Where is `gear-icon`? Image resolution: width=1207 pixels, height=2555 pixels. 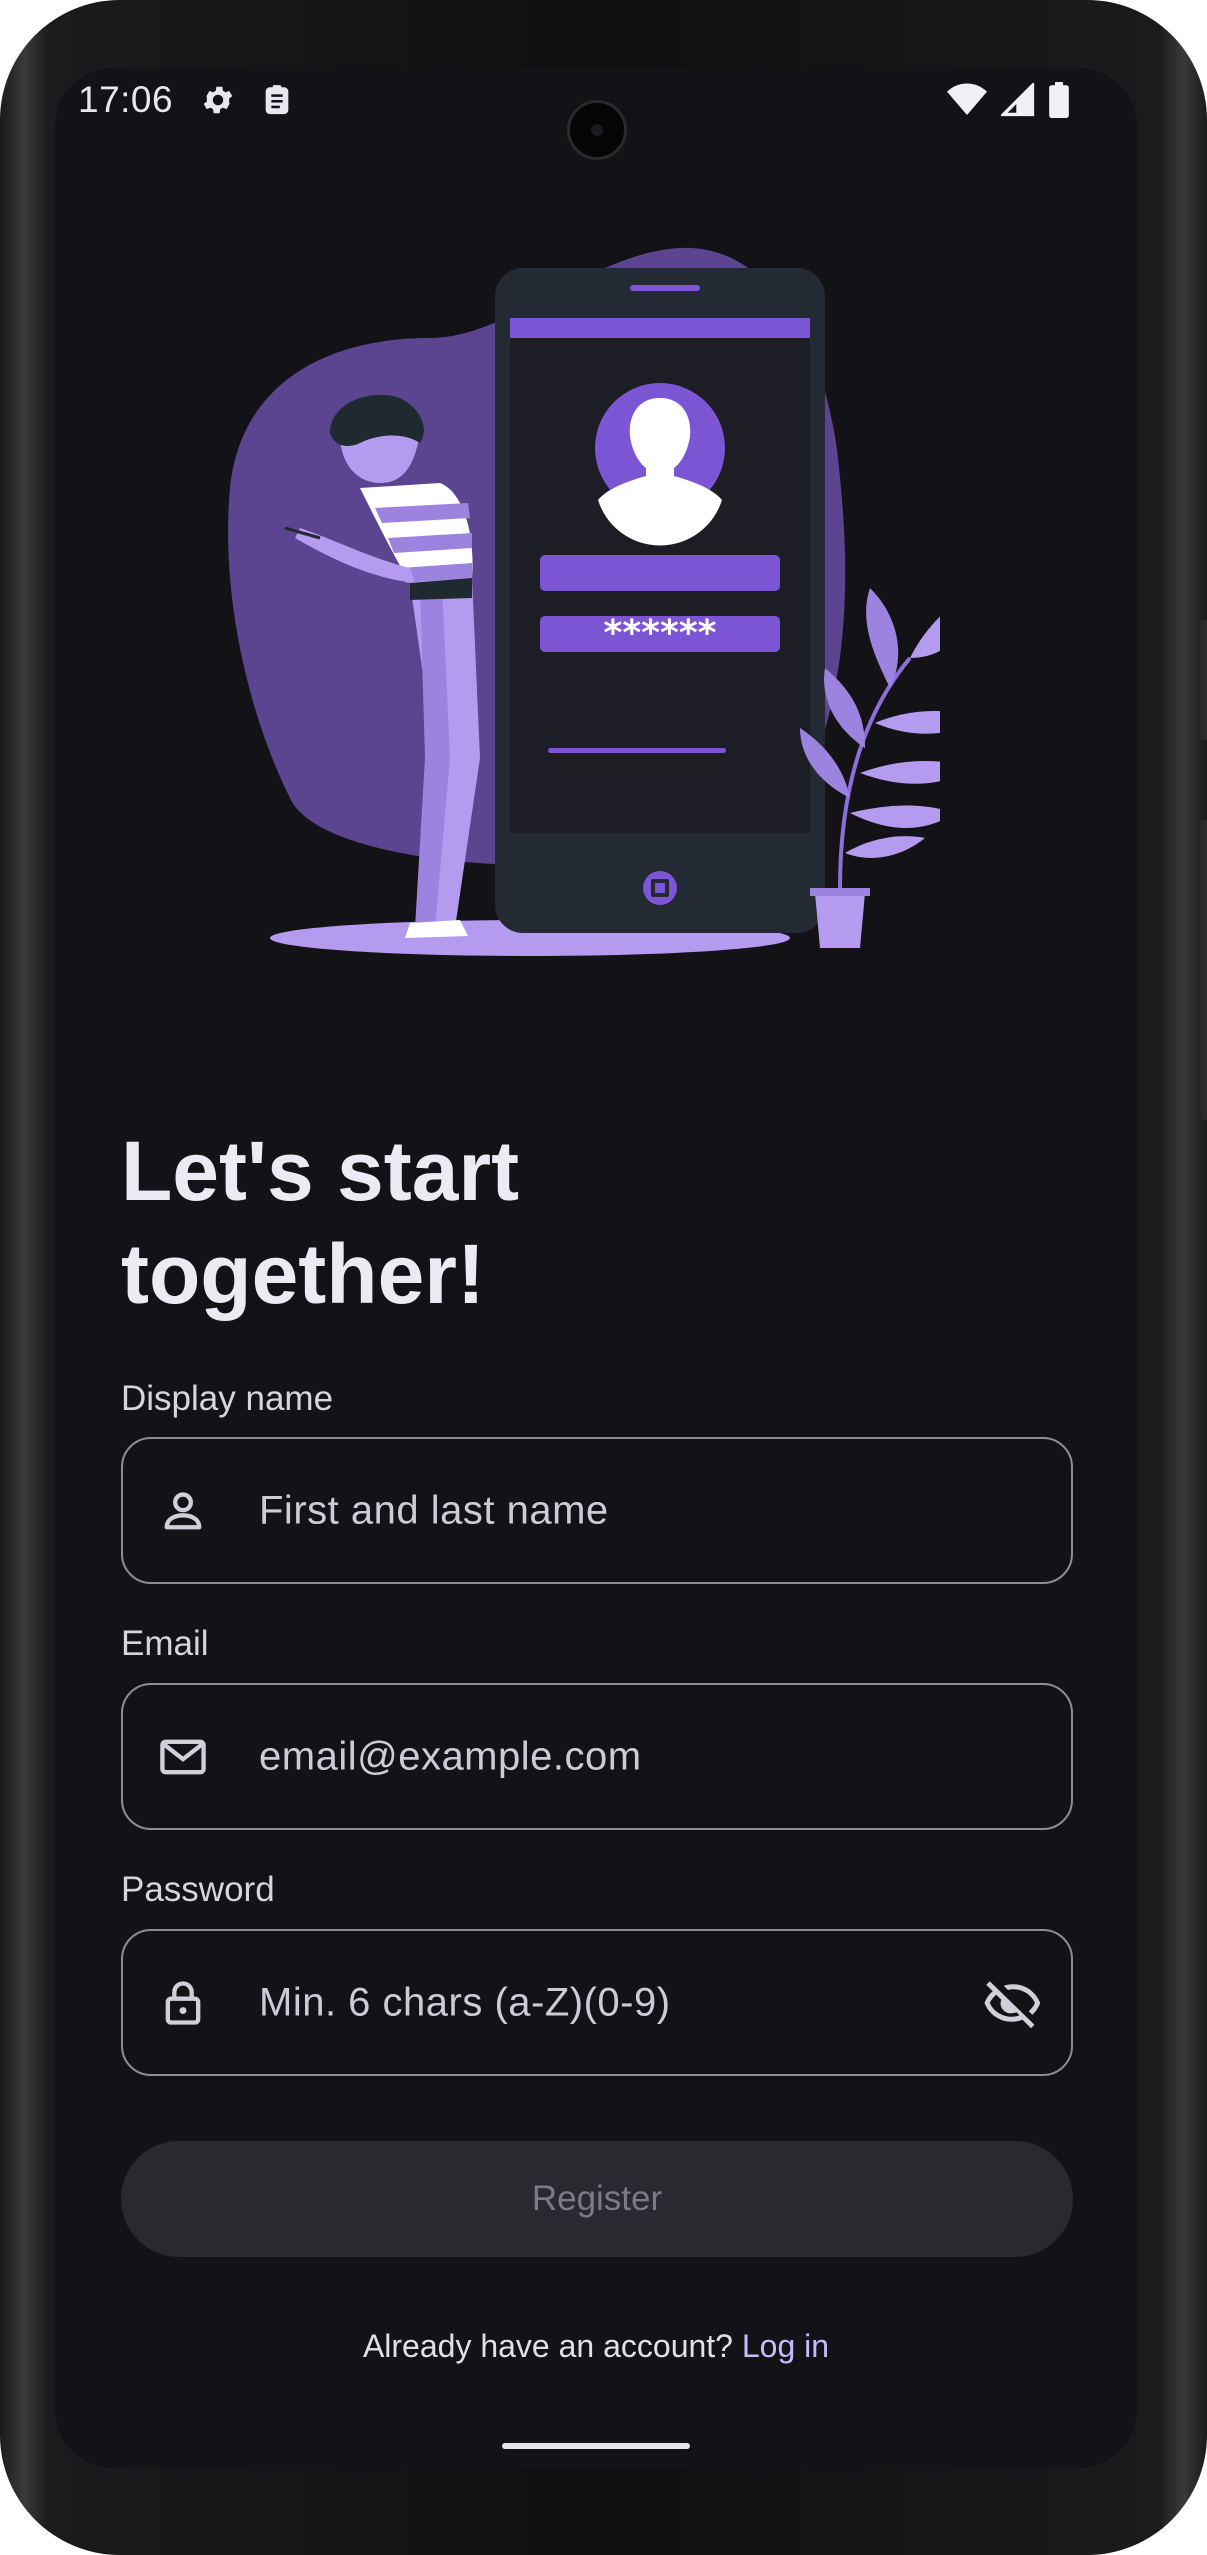
gear-icon is located at coordinates (218, 100).